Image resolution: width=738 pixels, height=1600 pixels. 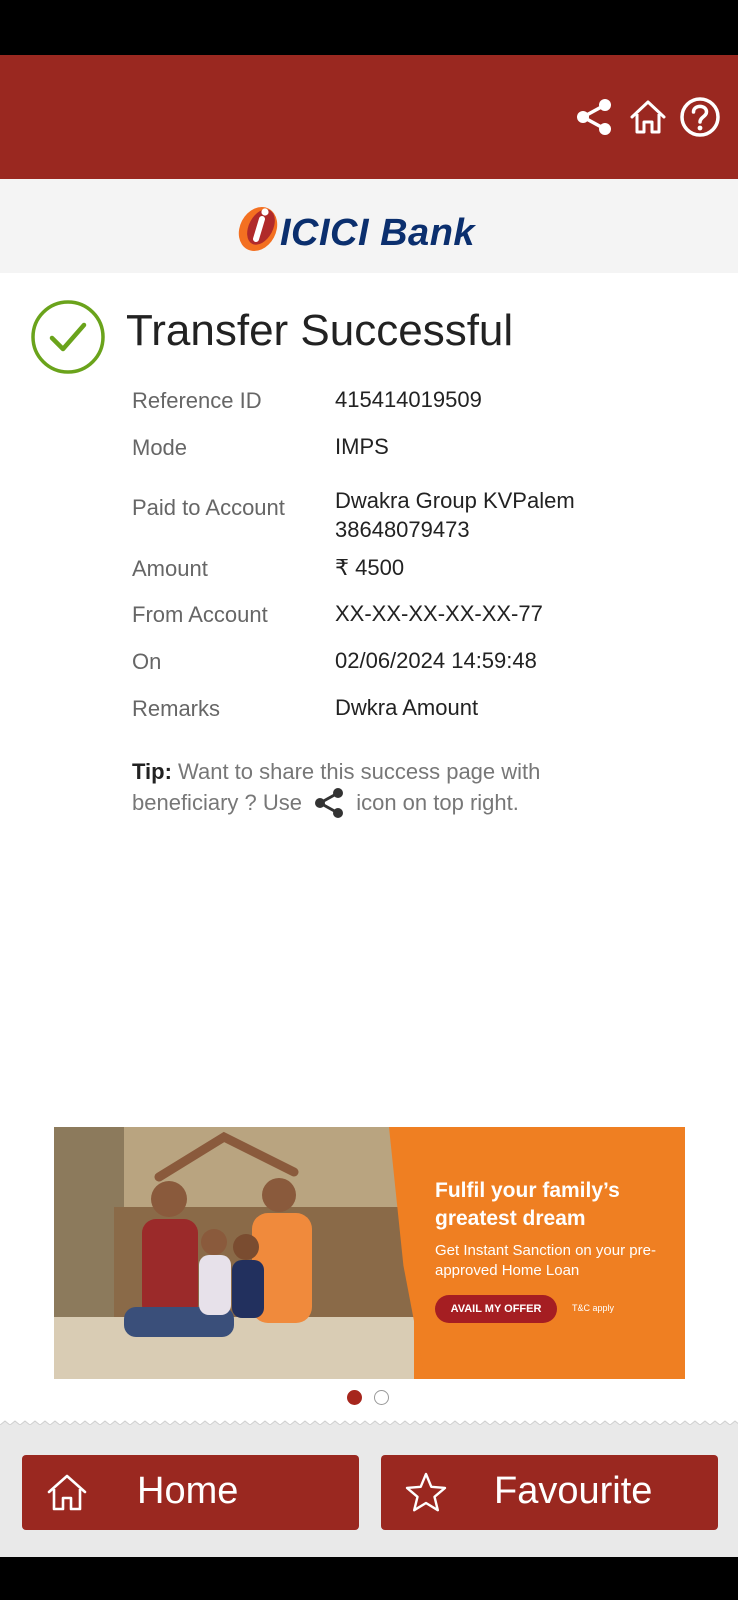 I want to click on amount-label: Amount, so click(x=170, y=568).